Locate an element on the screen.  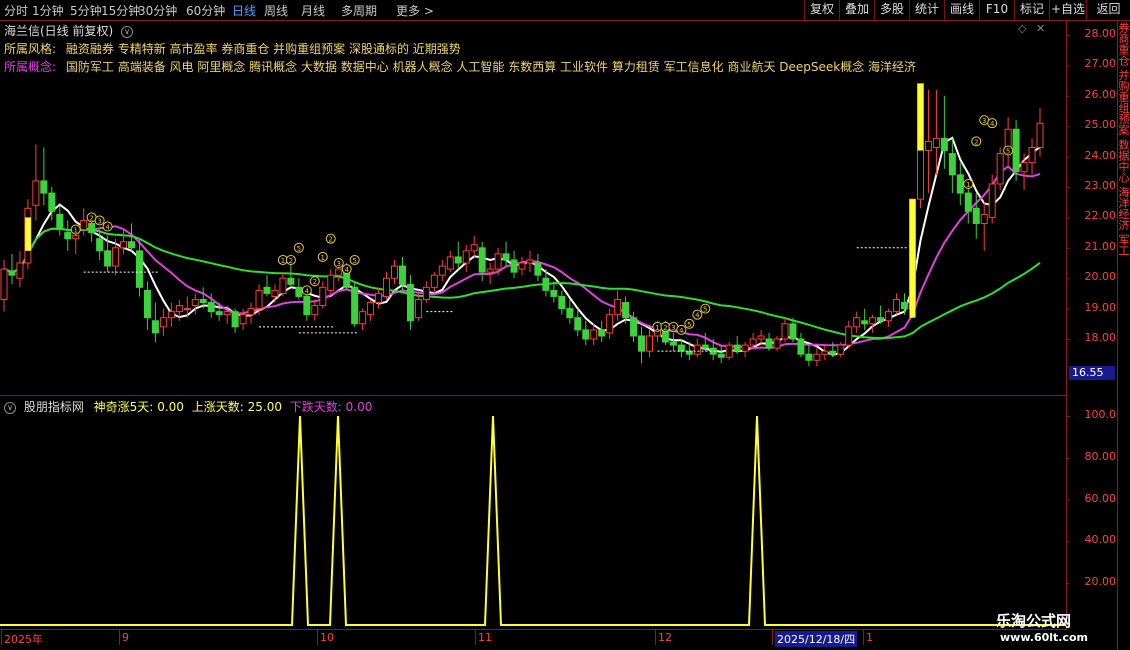
v1-label: 神奇涨5天: is located at coordinates (123, 407).